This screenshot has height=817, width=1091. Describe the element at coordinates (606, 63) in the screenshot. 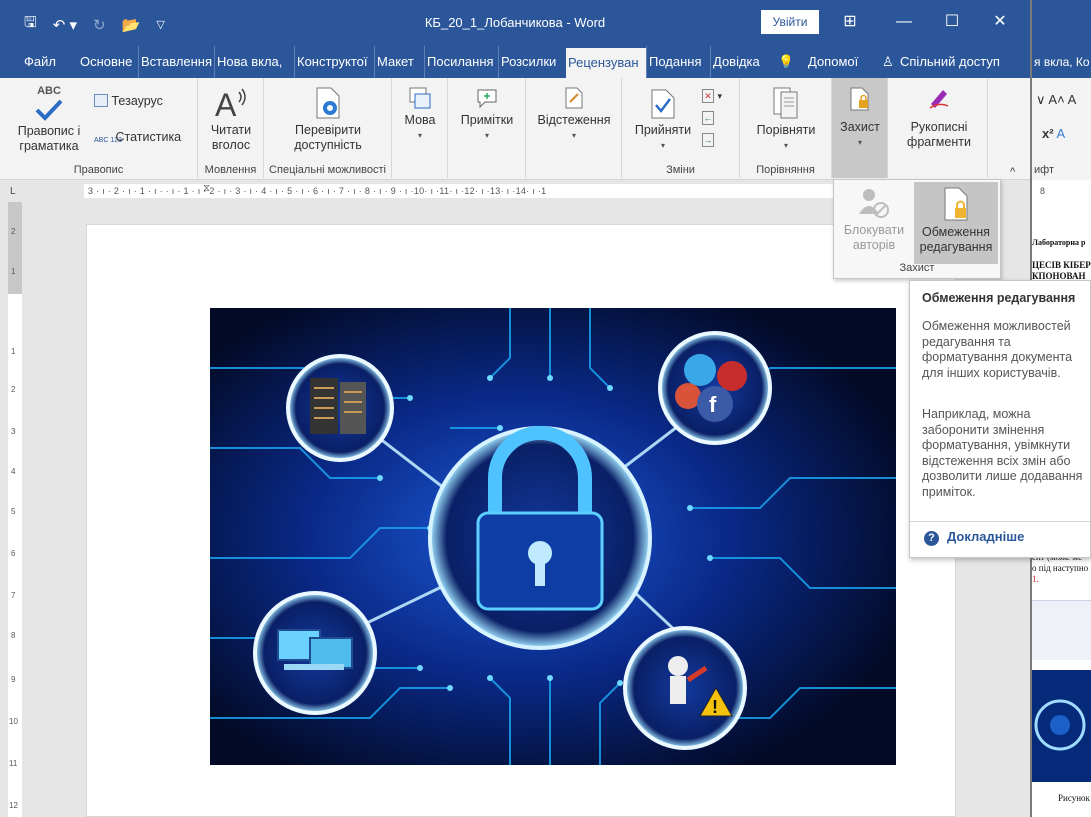

I see `tab-review: Рецензуван` at that location.